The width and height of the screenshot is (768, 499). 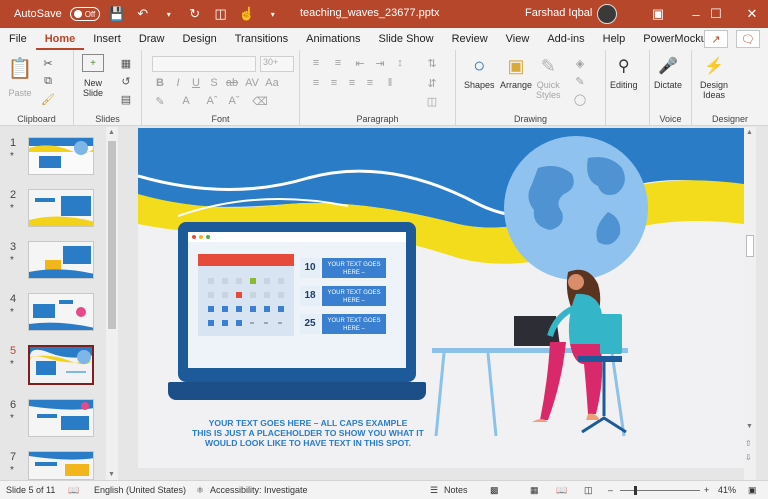 What do you see at coordinates (48, 81) in the screenshot?
I see `copy-icon: ⧉` at bounding box center [48, 81].